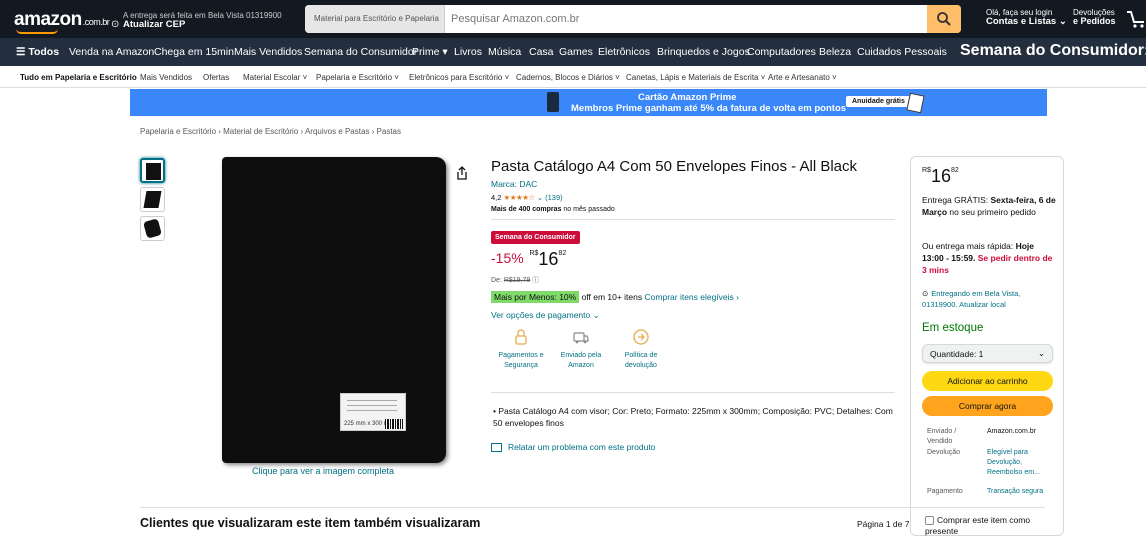 Image resolution: width=1146 pixels, height=538 pixels. Describe the element at coordinates (360, 52) in the screenshot. I see `nav-item: Semana do Consumidor` at that location.